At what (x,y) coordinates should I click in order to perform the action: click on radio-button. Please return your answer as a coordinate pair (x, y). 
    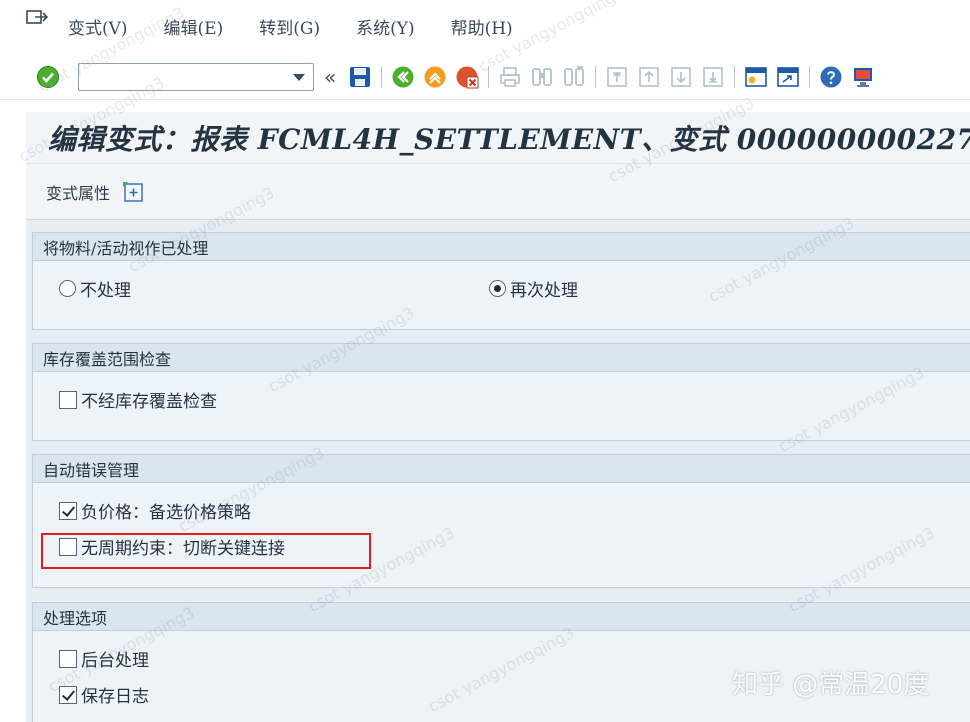
    Looking at the image, I should click on (67, 288).